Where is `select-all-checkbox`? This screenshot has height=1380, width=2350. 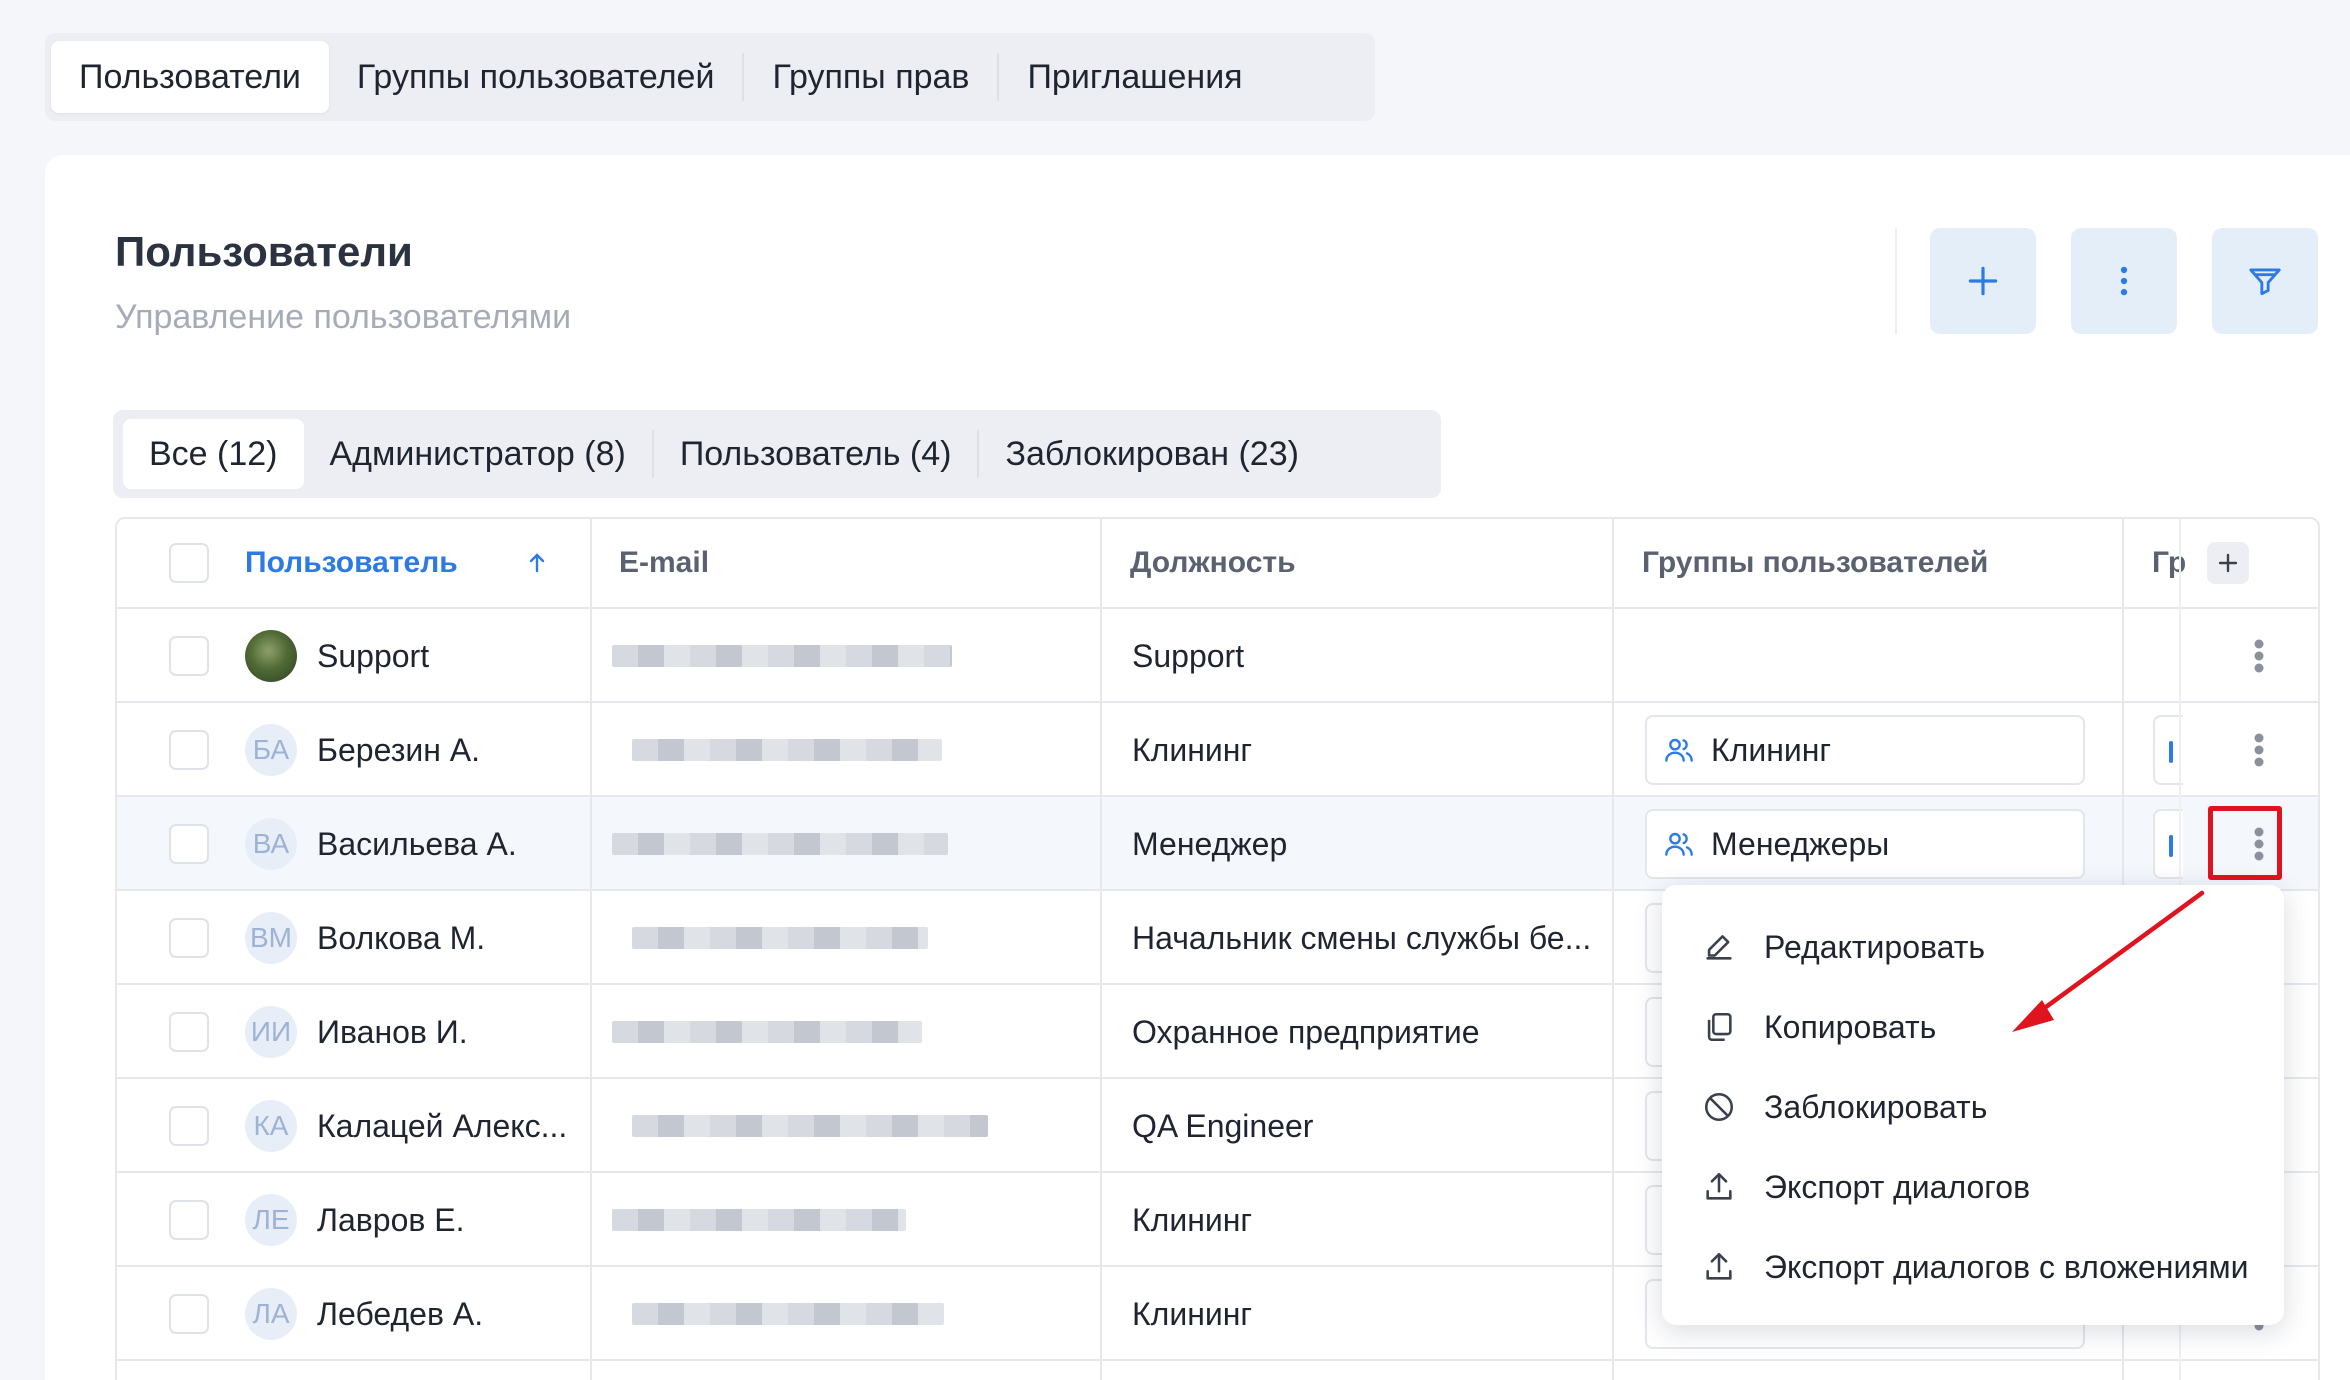 select-all-checkbox is located at coordinates (189, 563).